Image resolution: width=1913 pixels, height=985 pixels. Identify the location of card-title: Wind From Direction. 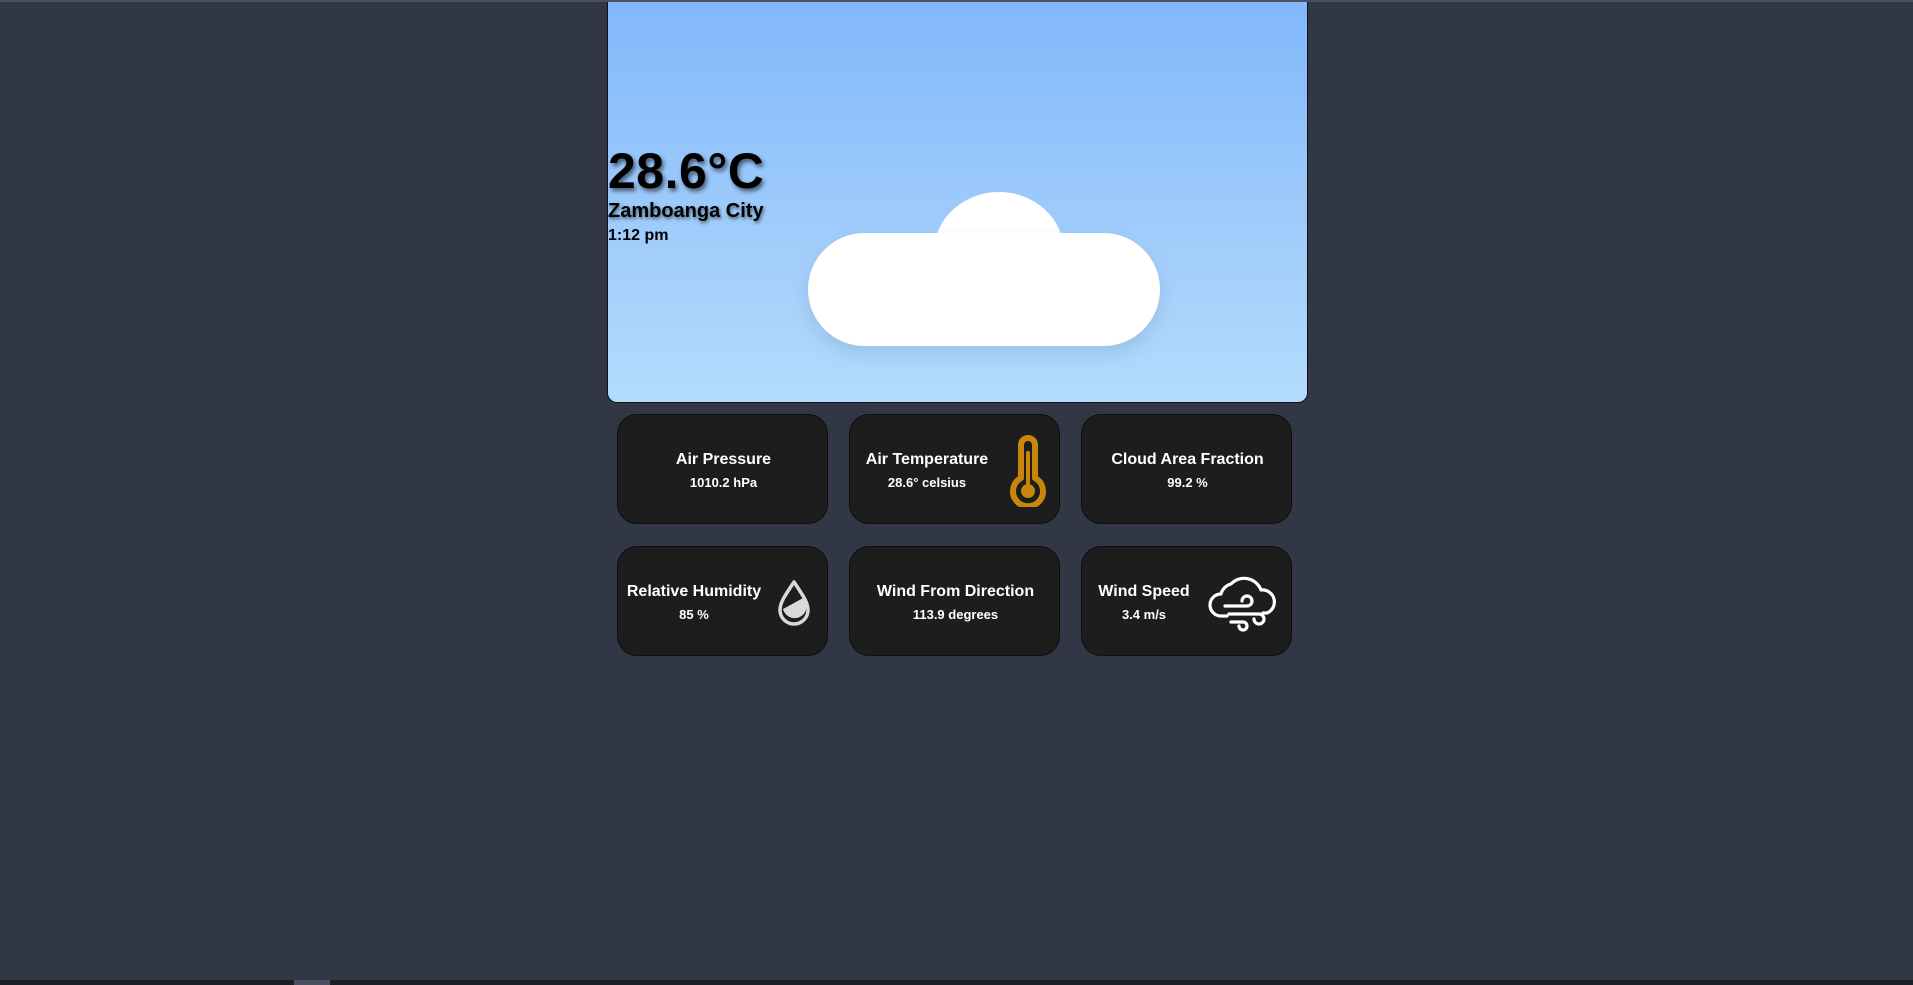
(955, 591).